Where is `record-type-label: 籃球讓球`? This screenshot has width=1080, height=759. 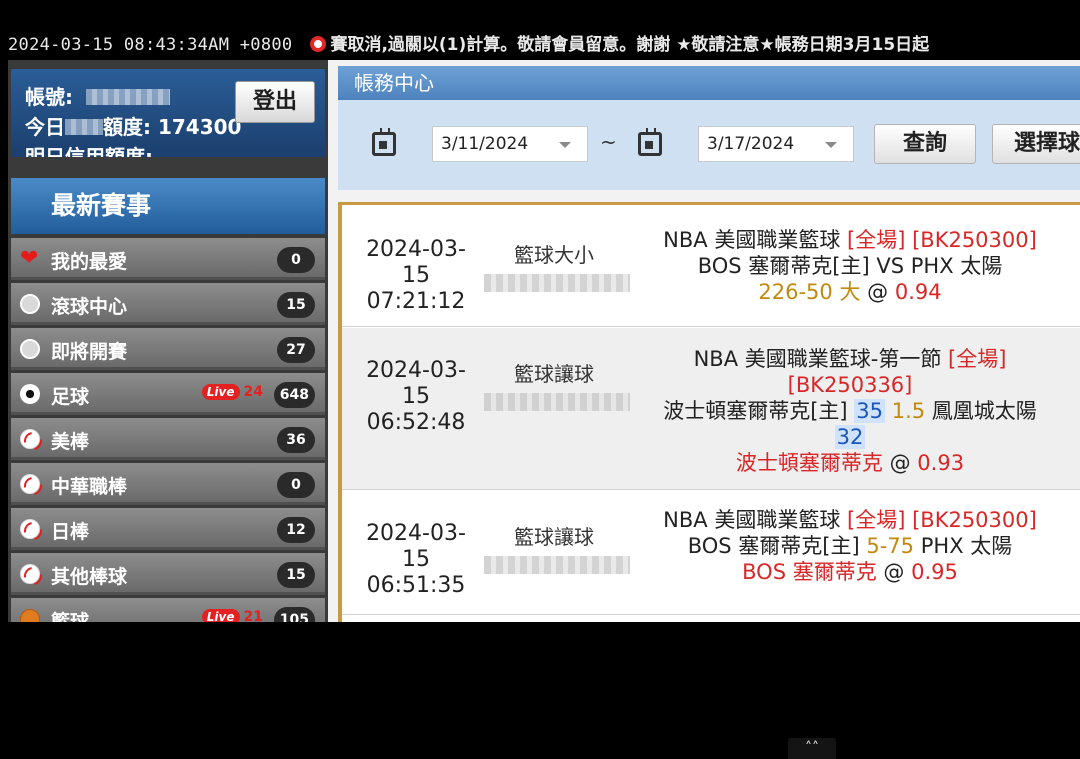 record-type-label: 籃球讓球 is located at coordinates (554, 374).